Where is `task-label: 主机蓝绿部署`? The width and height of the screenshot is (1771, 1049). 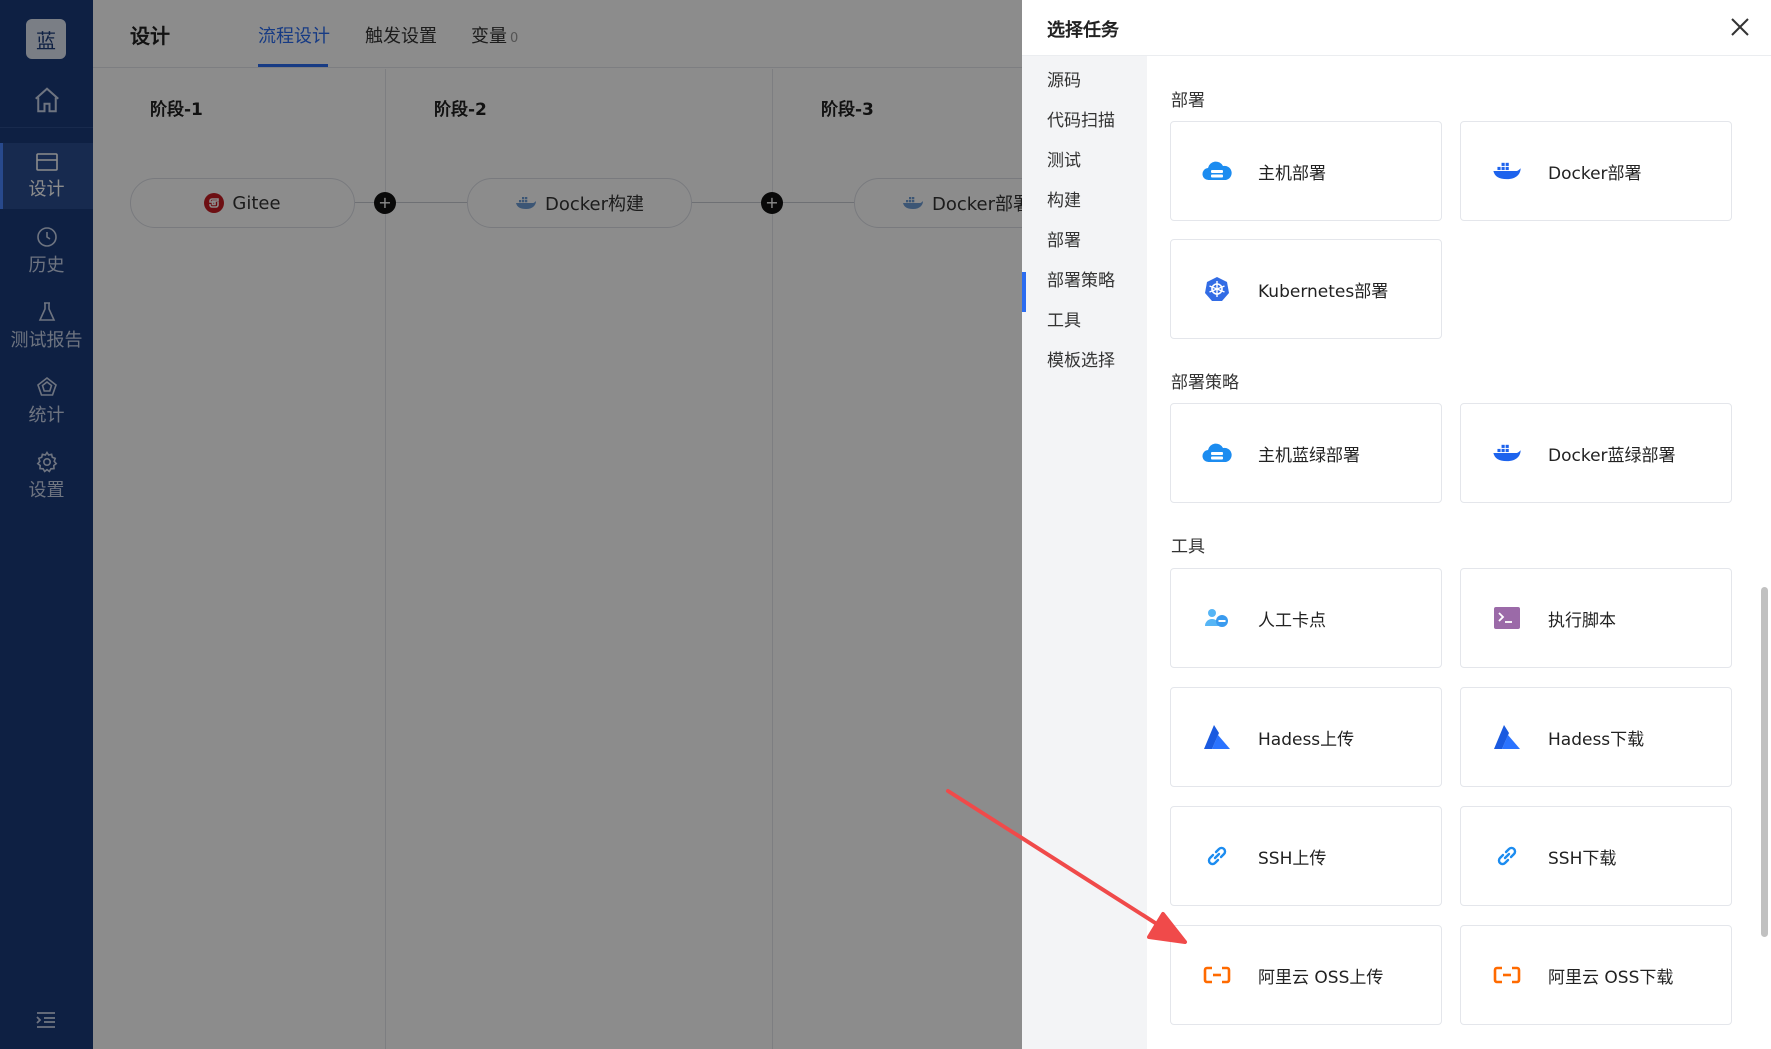 task-label: 主机蓝绿部署 is located at coordinates (1309, 455).